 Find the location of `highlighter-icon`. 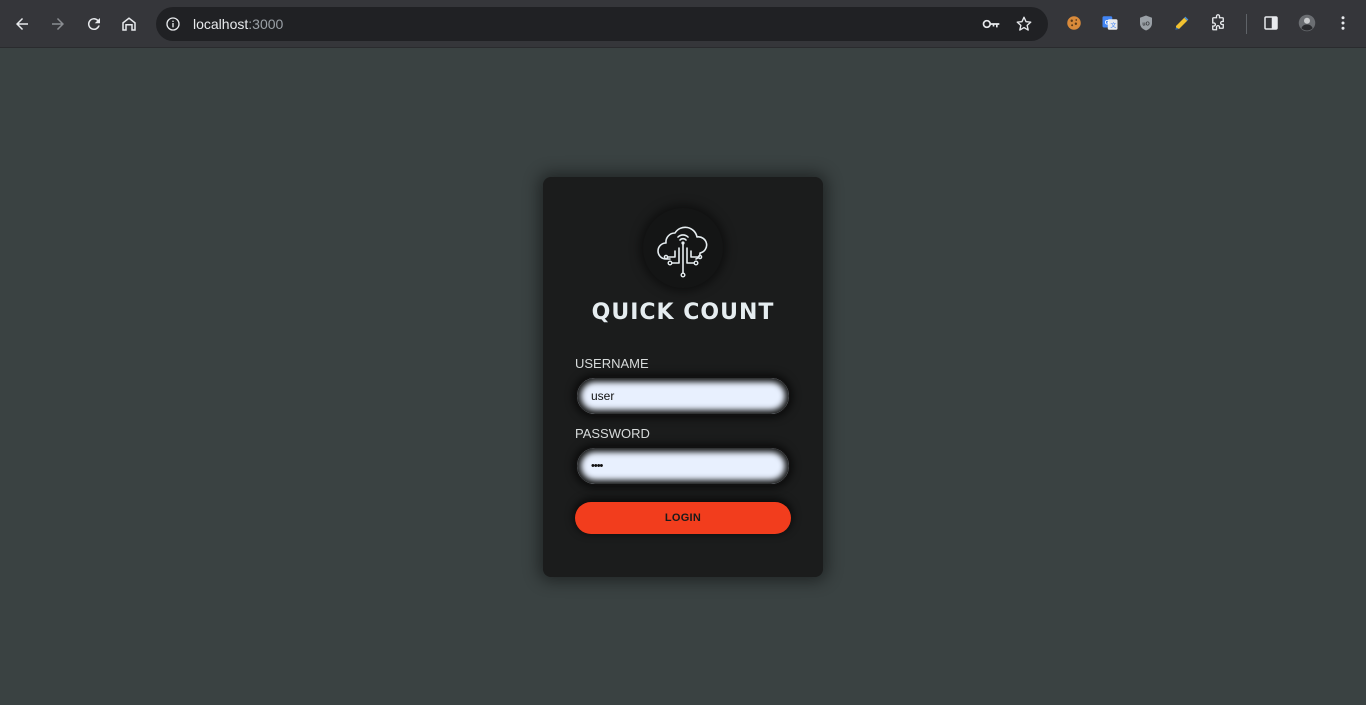

highlighter-icon is located at coordinates (1182, 23).